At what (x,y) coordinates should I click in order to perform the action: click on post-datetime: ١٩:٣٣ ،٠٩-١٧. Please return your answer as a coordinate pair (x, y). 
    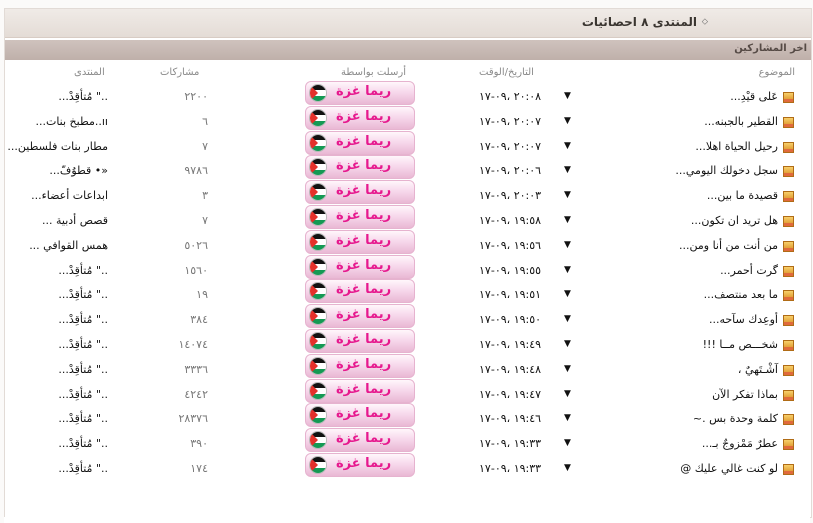
    Looking at the image, I should click on (510, 444).